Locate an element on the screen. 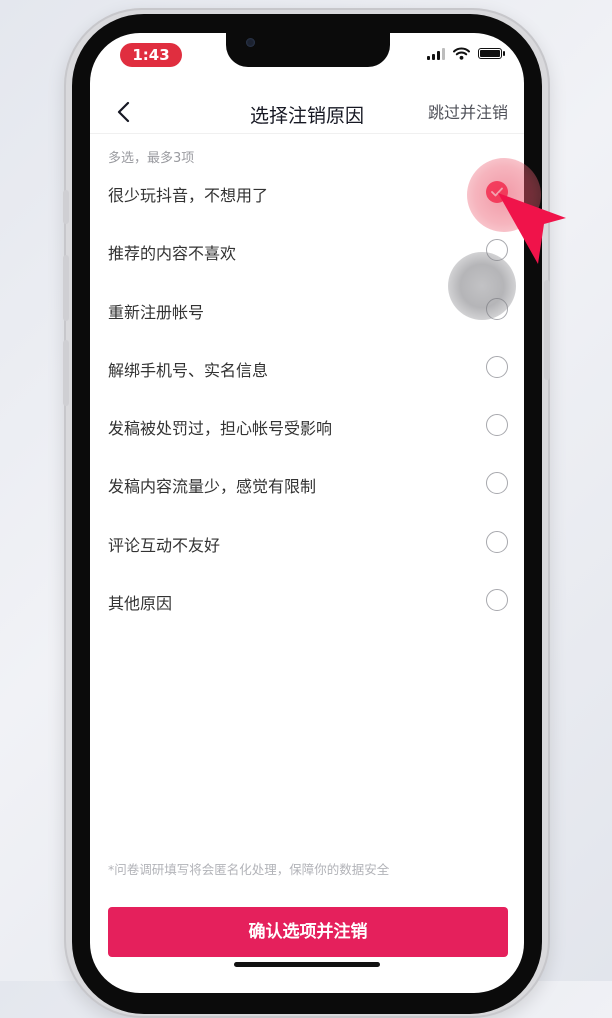  privacy-footnote: *问卷调研填写将会匿名化处理，保障你的数据安全 is located at coordinates (249, 869).